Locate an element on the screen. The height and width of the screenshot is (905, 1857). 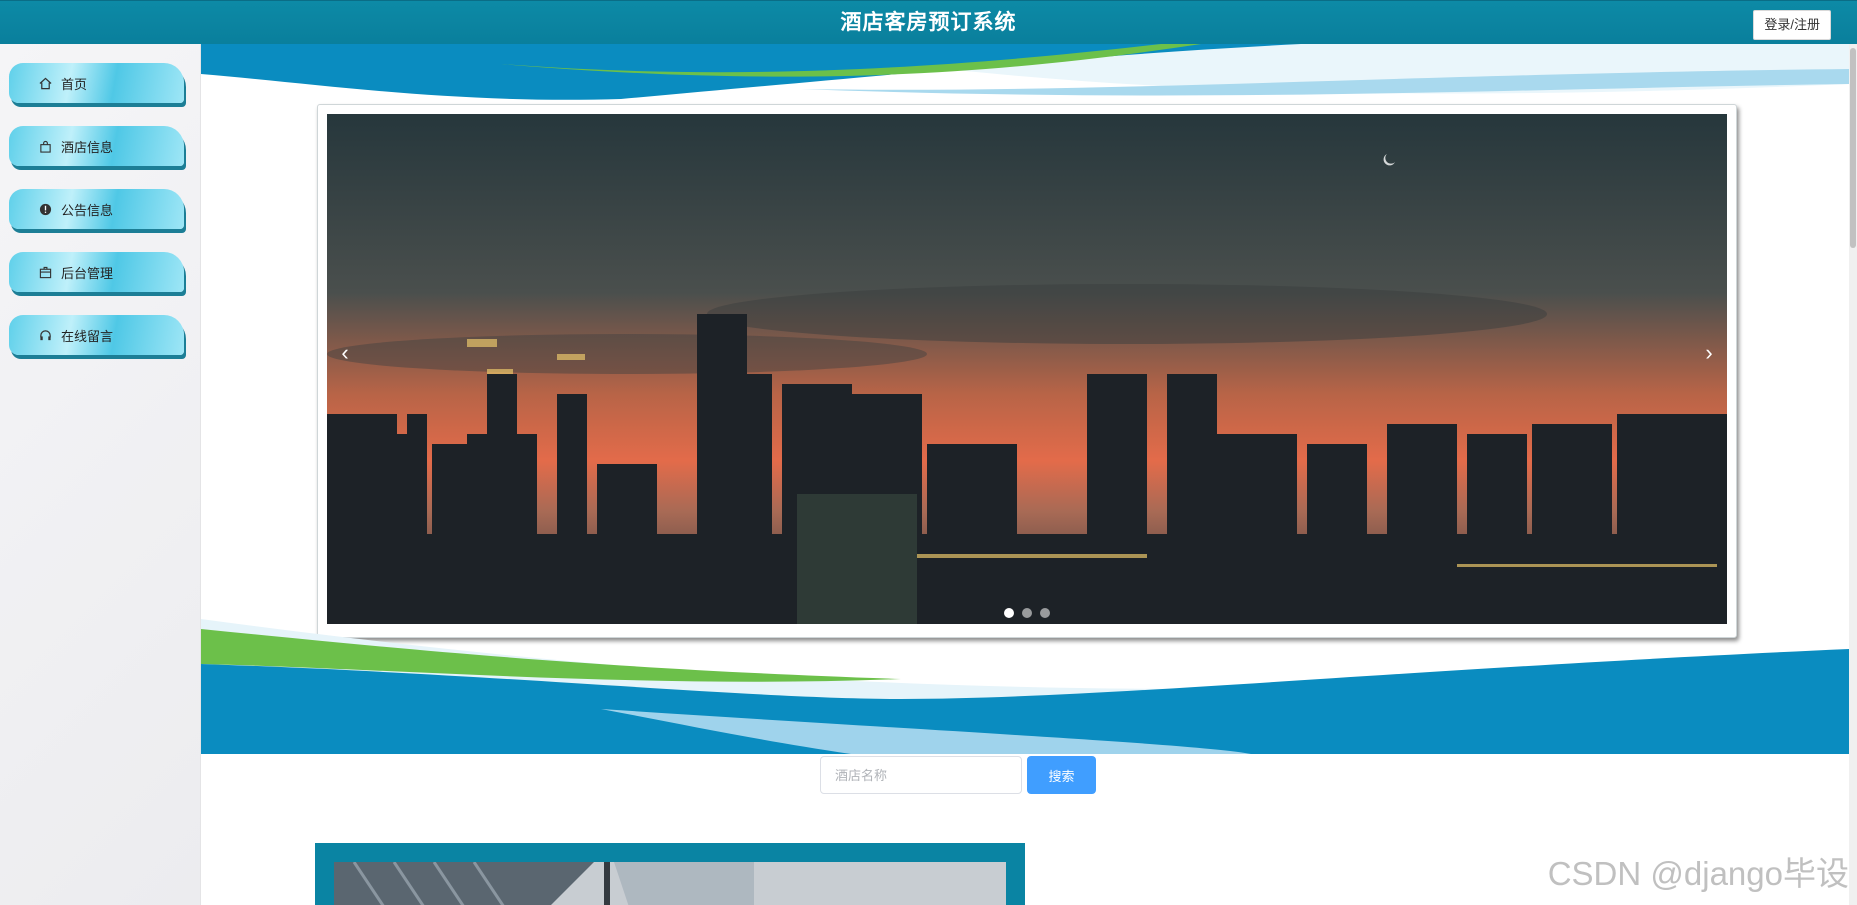
sidebar-item-admin: 后台管理 is located at coordinates (96, 272).